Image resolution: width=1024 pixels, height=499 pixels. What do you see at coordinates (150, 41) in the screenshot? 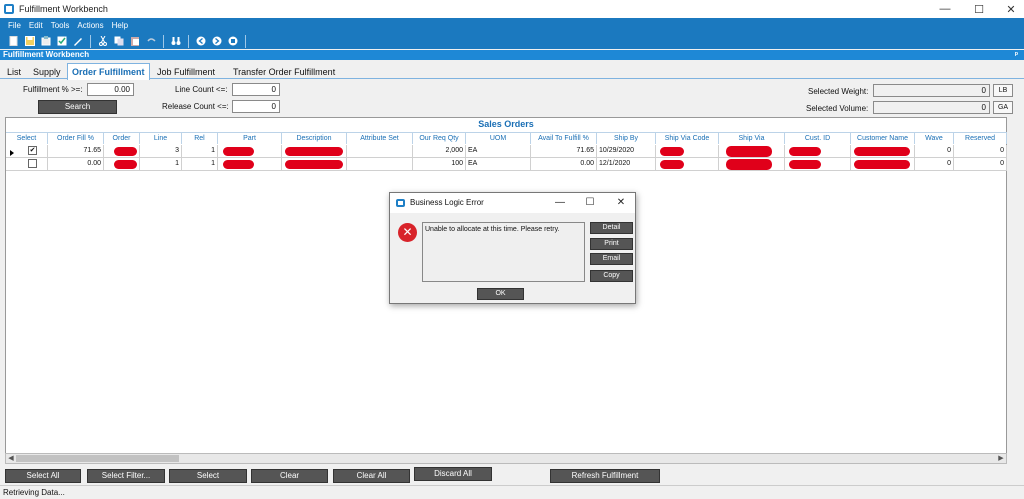
I see `undo-icon` at bounding box center [150, 41].